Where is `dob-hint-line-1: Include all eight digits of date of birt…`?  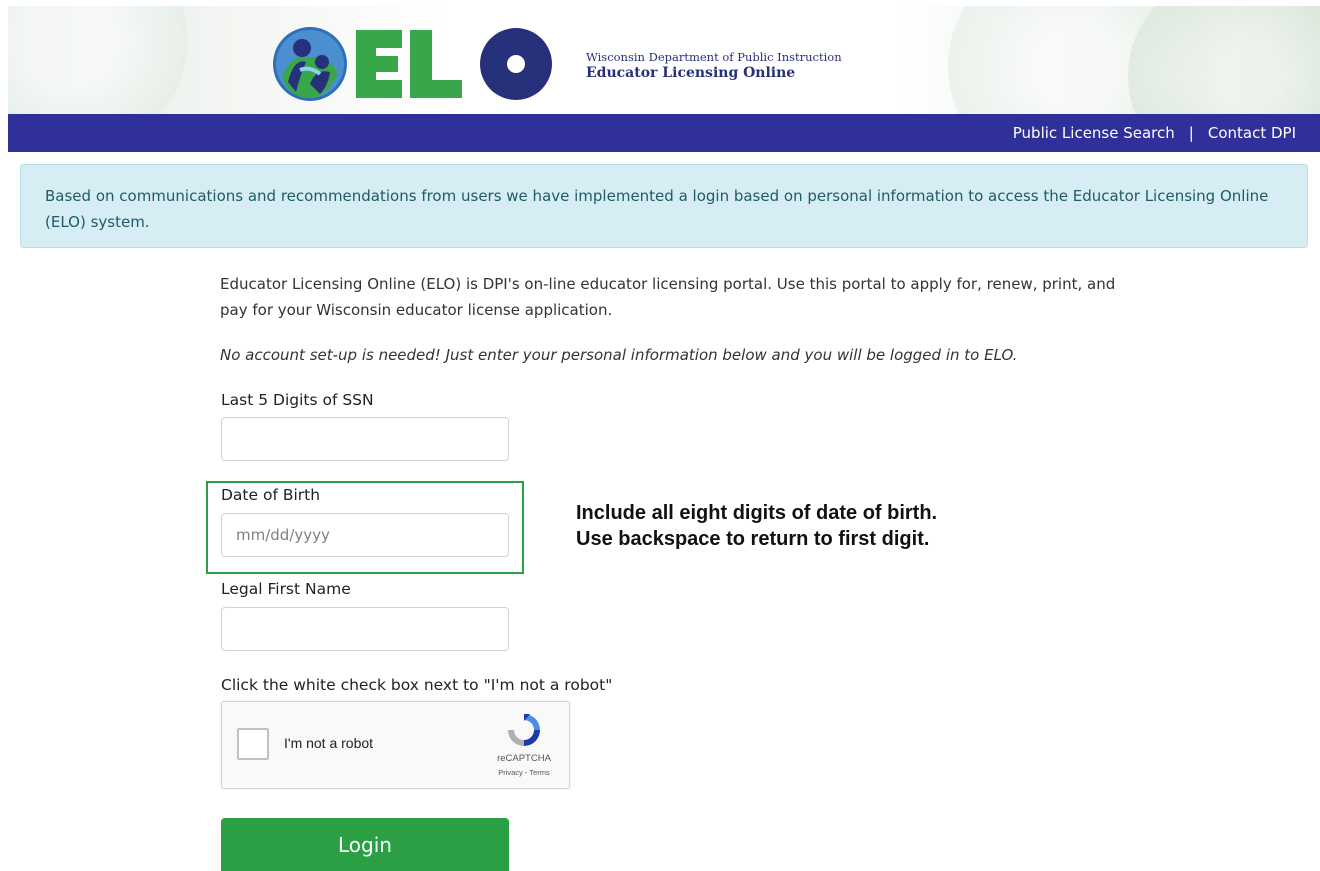
dob-hint-line-1: Include all eight digits of date of birt… is located at coordinates (757, 513).